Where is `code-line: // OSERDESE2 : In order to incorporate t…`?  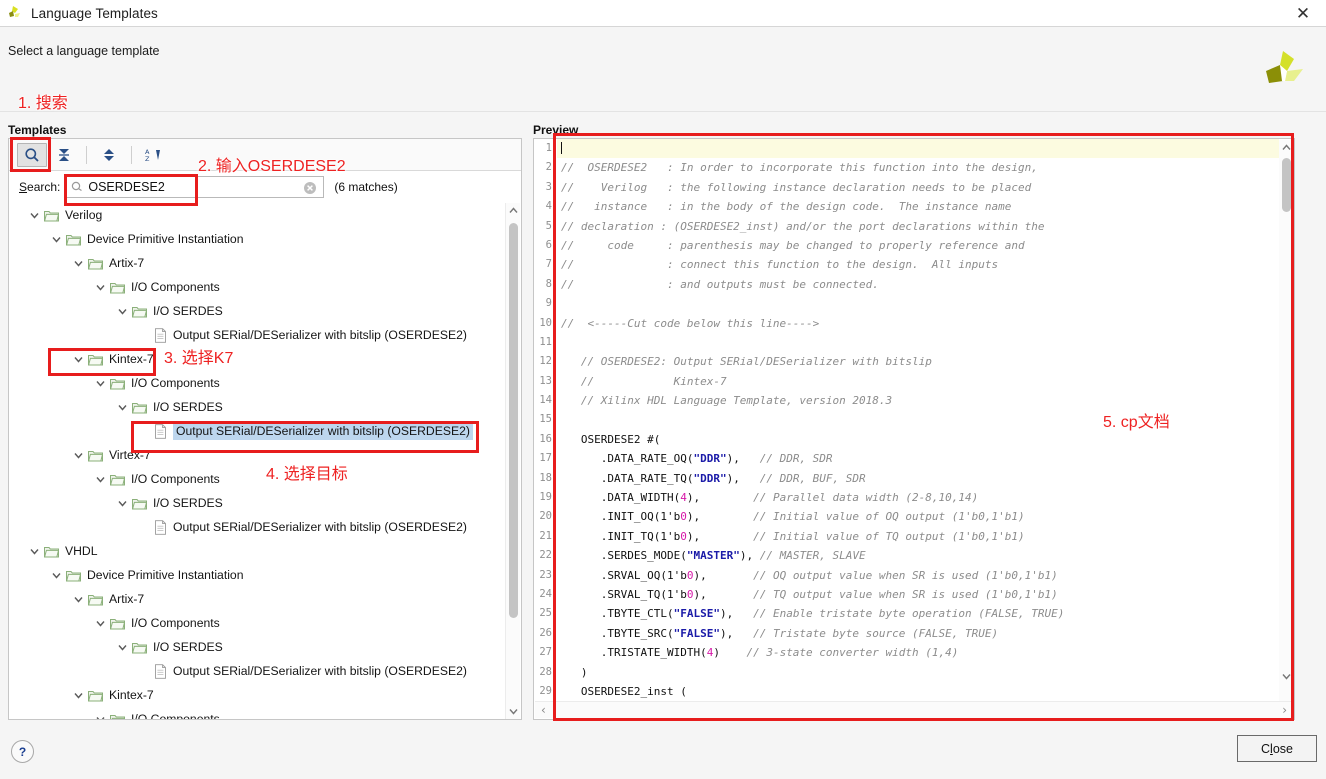 code-line: // OSERDESE2 : In order to incorporate t… is located at coordinates (918, 167).